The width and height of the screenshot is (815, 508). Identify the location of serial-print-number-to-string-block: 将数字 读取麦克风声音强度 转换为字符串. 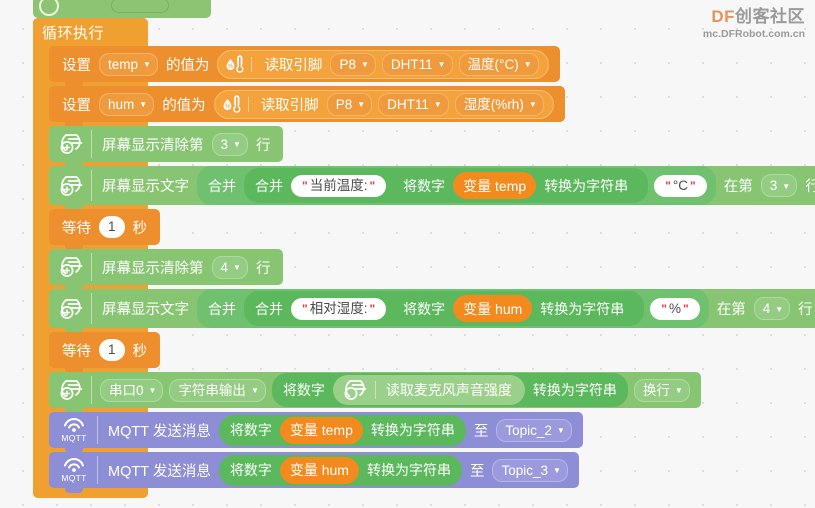
(449, 390).